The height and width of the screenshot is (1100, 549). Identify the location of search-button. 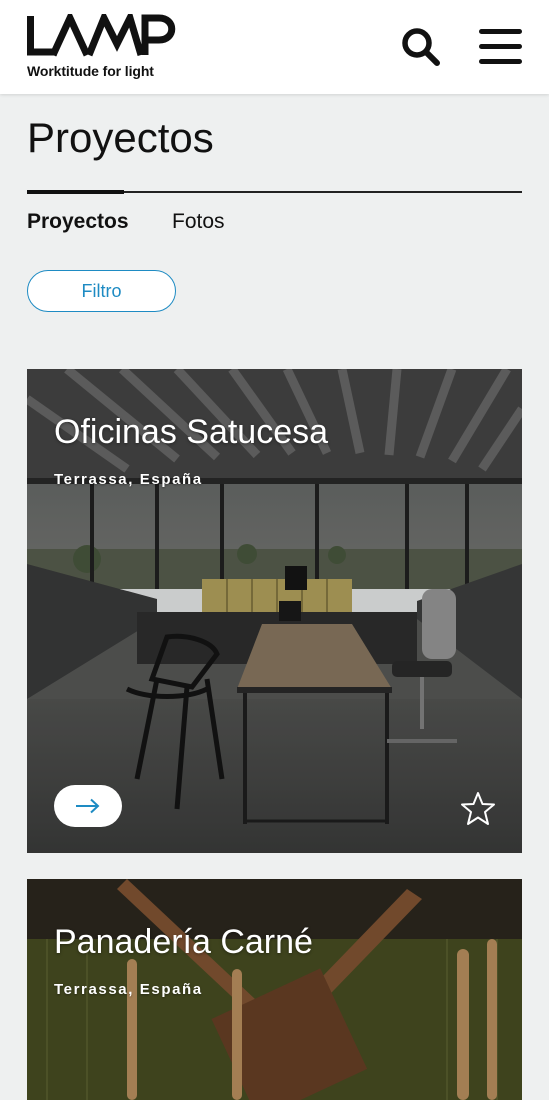
(421, 47).